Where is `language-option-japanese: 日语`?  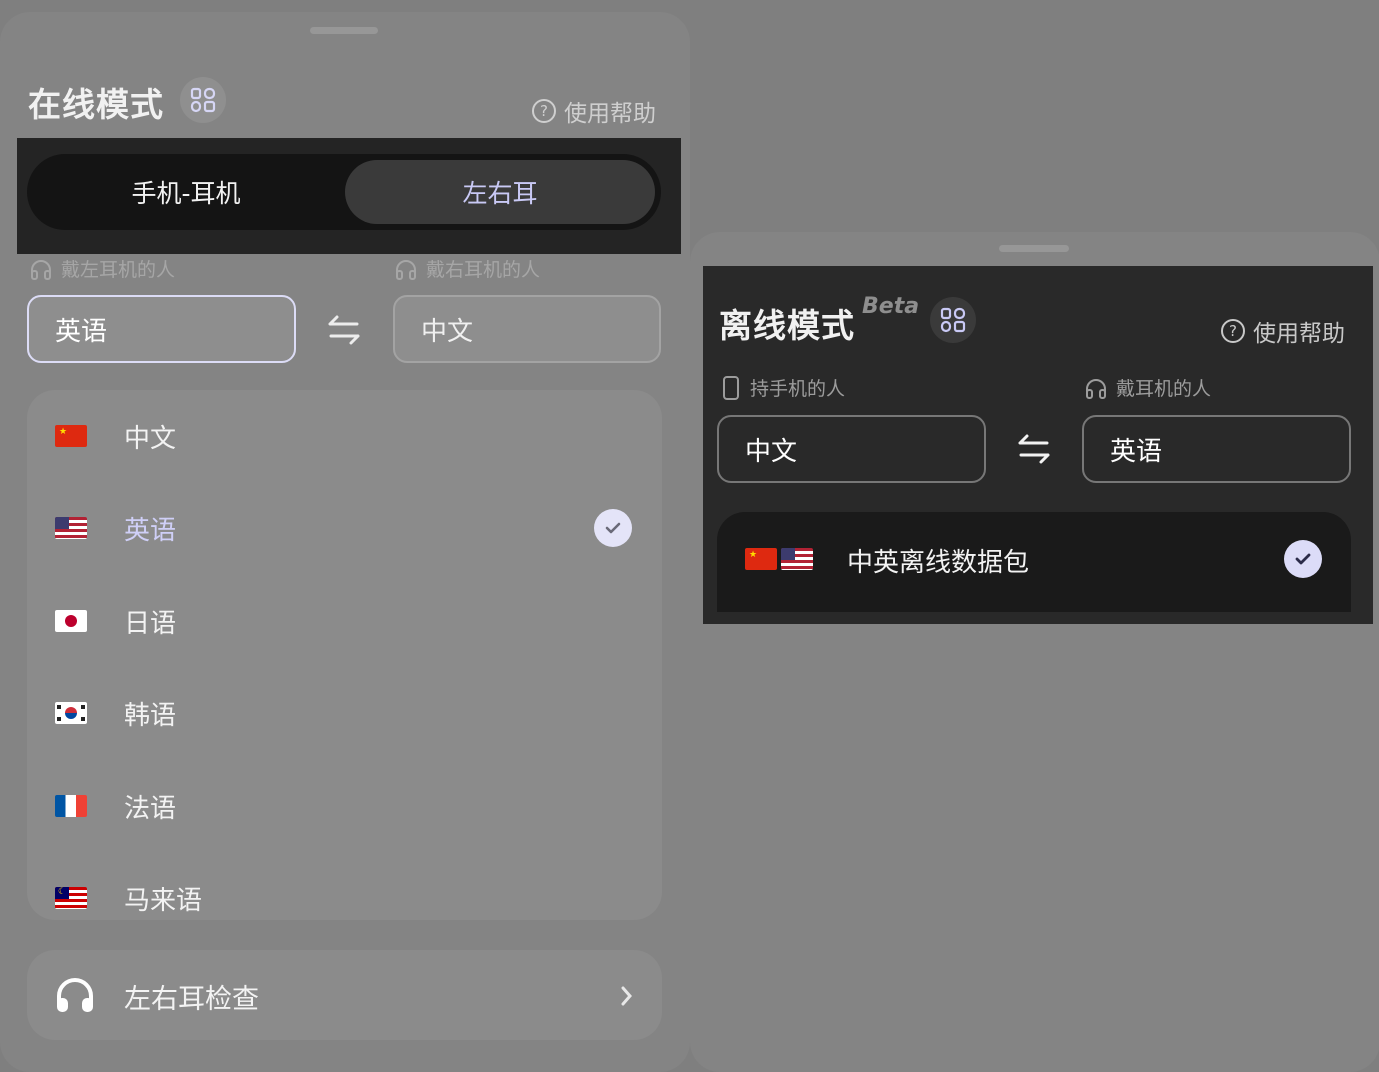
language-option-japanese: 日语 is located at coordinates (344, 621).